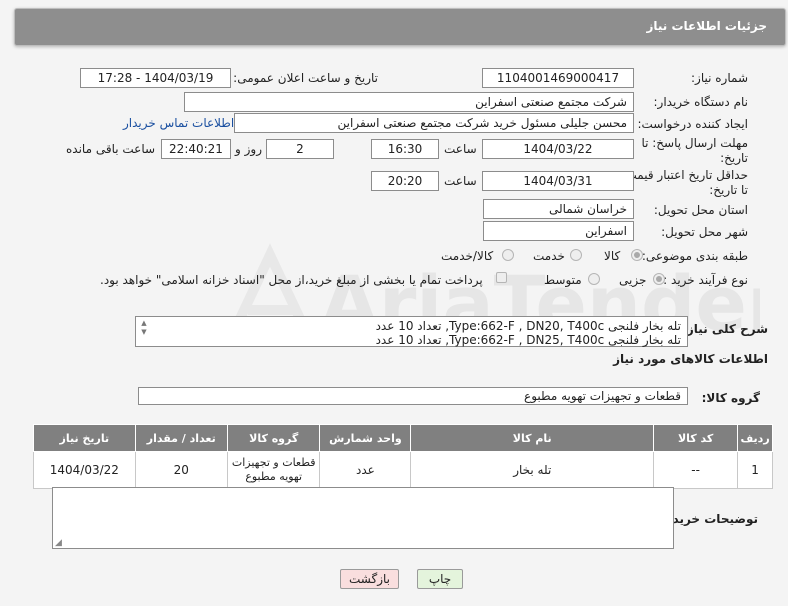 Image resolution: width=788 pixels, height=606 pixels. What do you see at coordinates (694, 256) in the screenshot?
I see `category-label: طبقه بندی موضوعی:` at bounding box center [694, 256].